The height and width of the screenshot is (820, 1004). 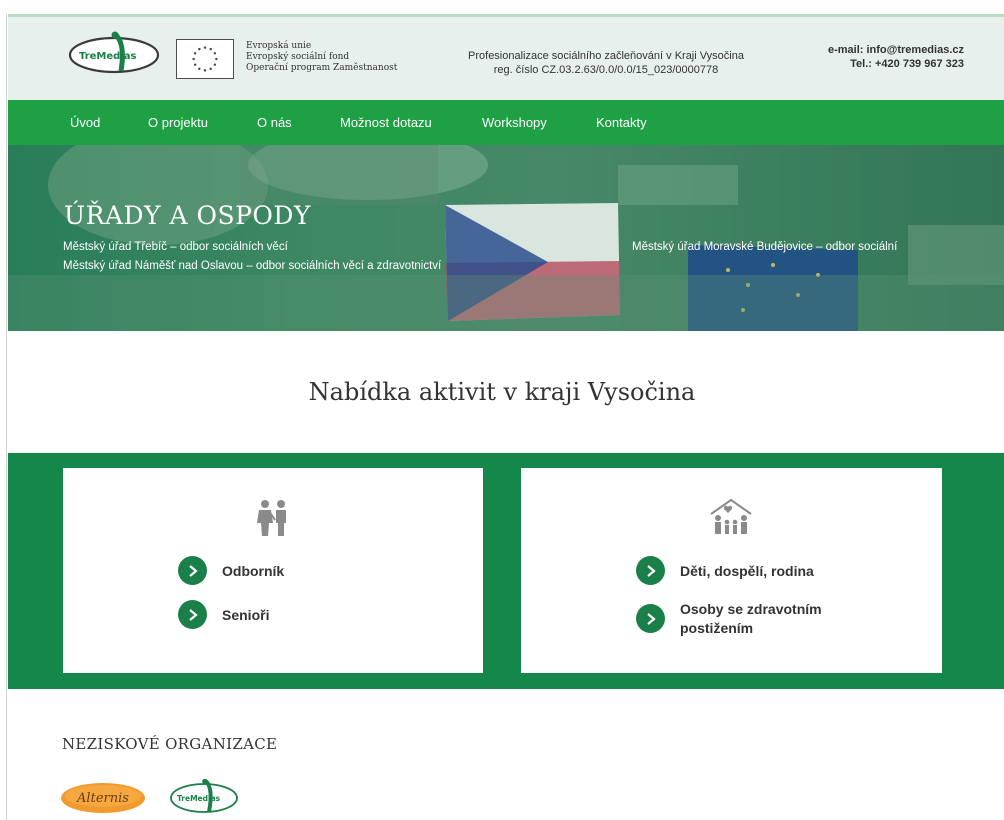 I want to click on activity-link-label: Osoby se zdravotním postižením, so click(x=751, y=618).